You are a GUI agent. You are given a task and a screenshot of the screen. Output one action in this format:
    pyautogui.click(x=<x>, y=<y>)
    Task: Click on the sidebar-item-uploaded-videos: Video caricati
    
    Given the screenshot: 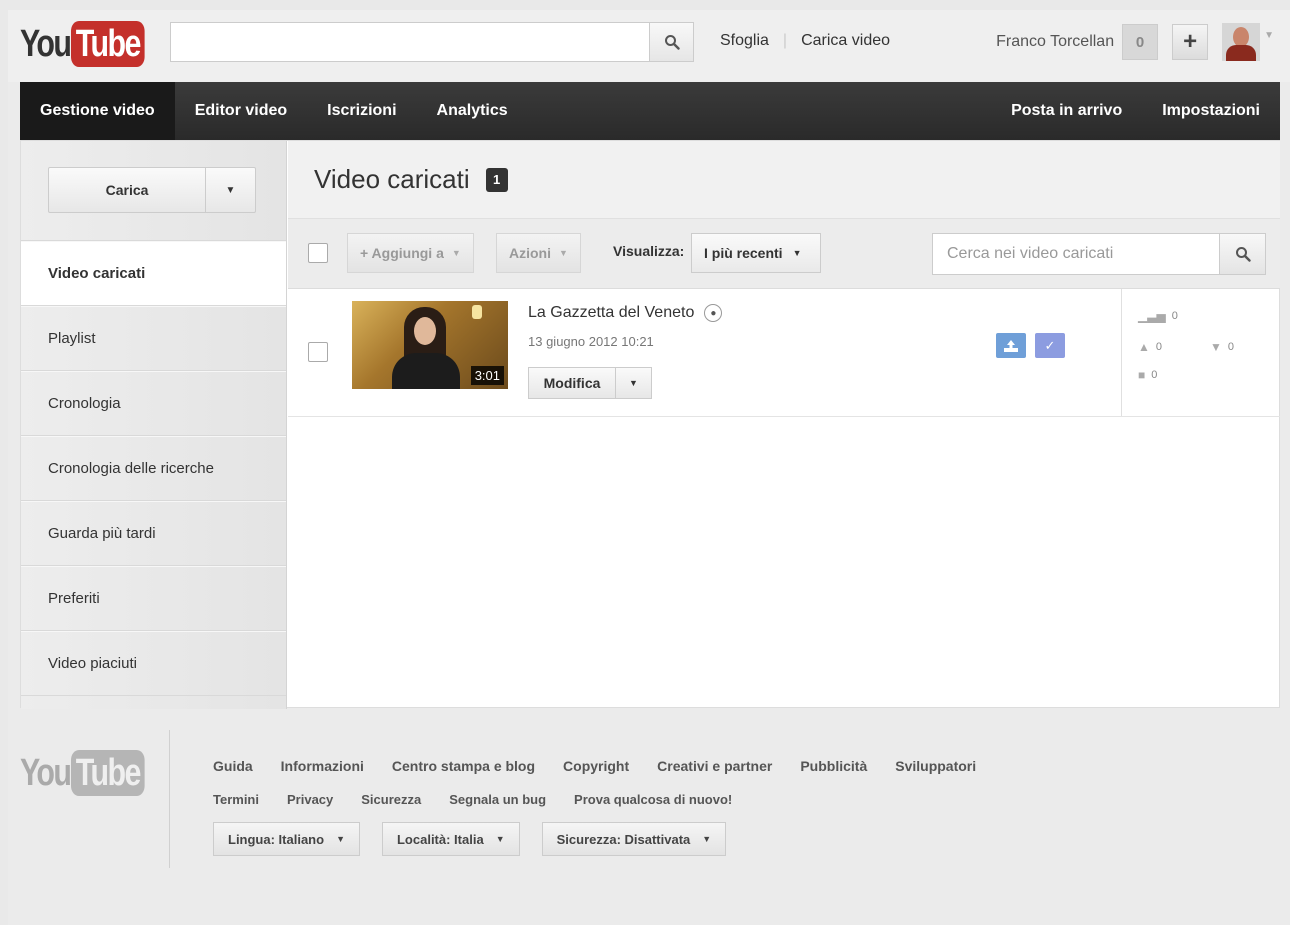 What is the action you would take?
    pyautogui.click(x=153, y=273)
    